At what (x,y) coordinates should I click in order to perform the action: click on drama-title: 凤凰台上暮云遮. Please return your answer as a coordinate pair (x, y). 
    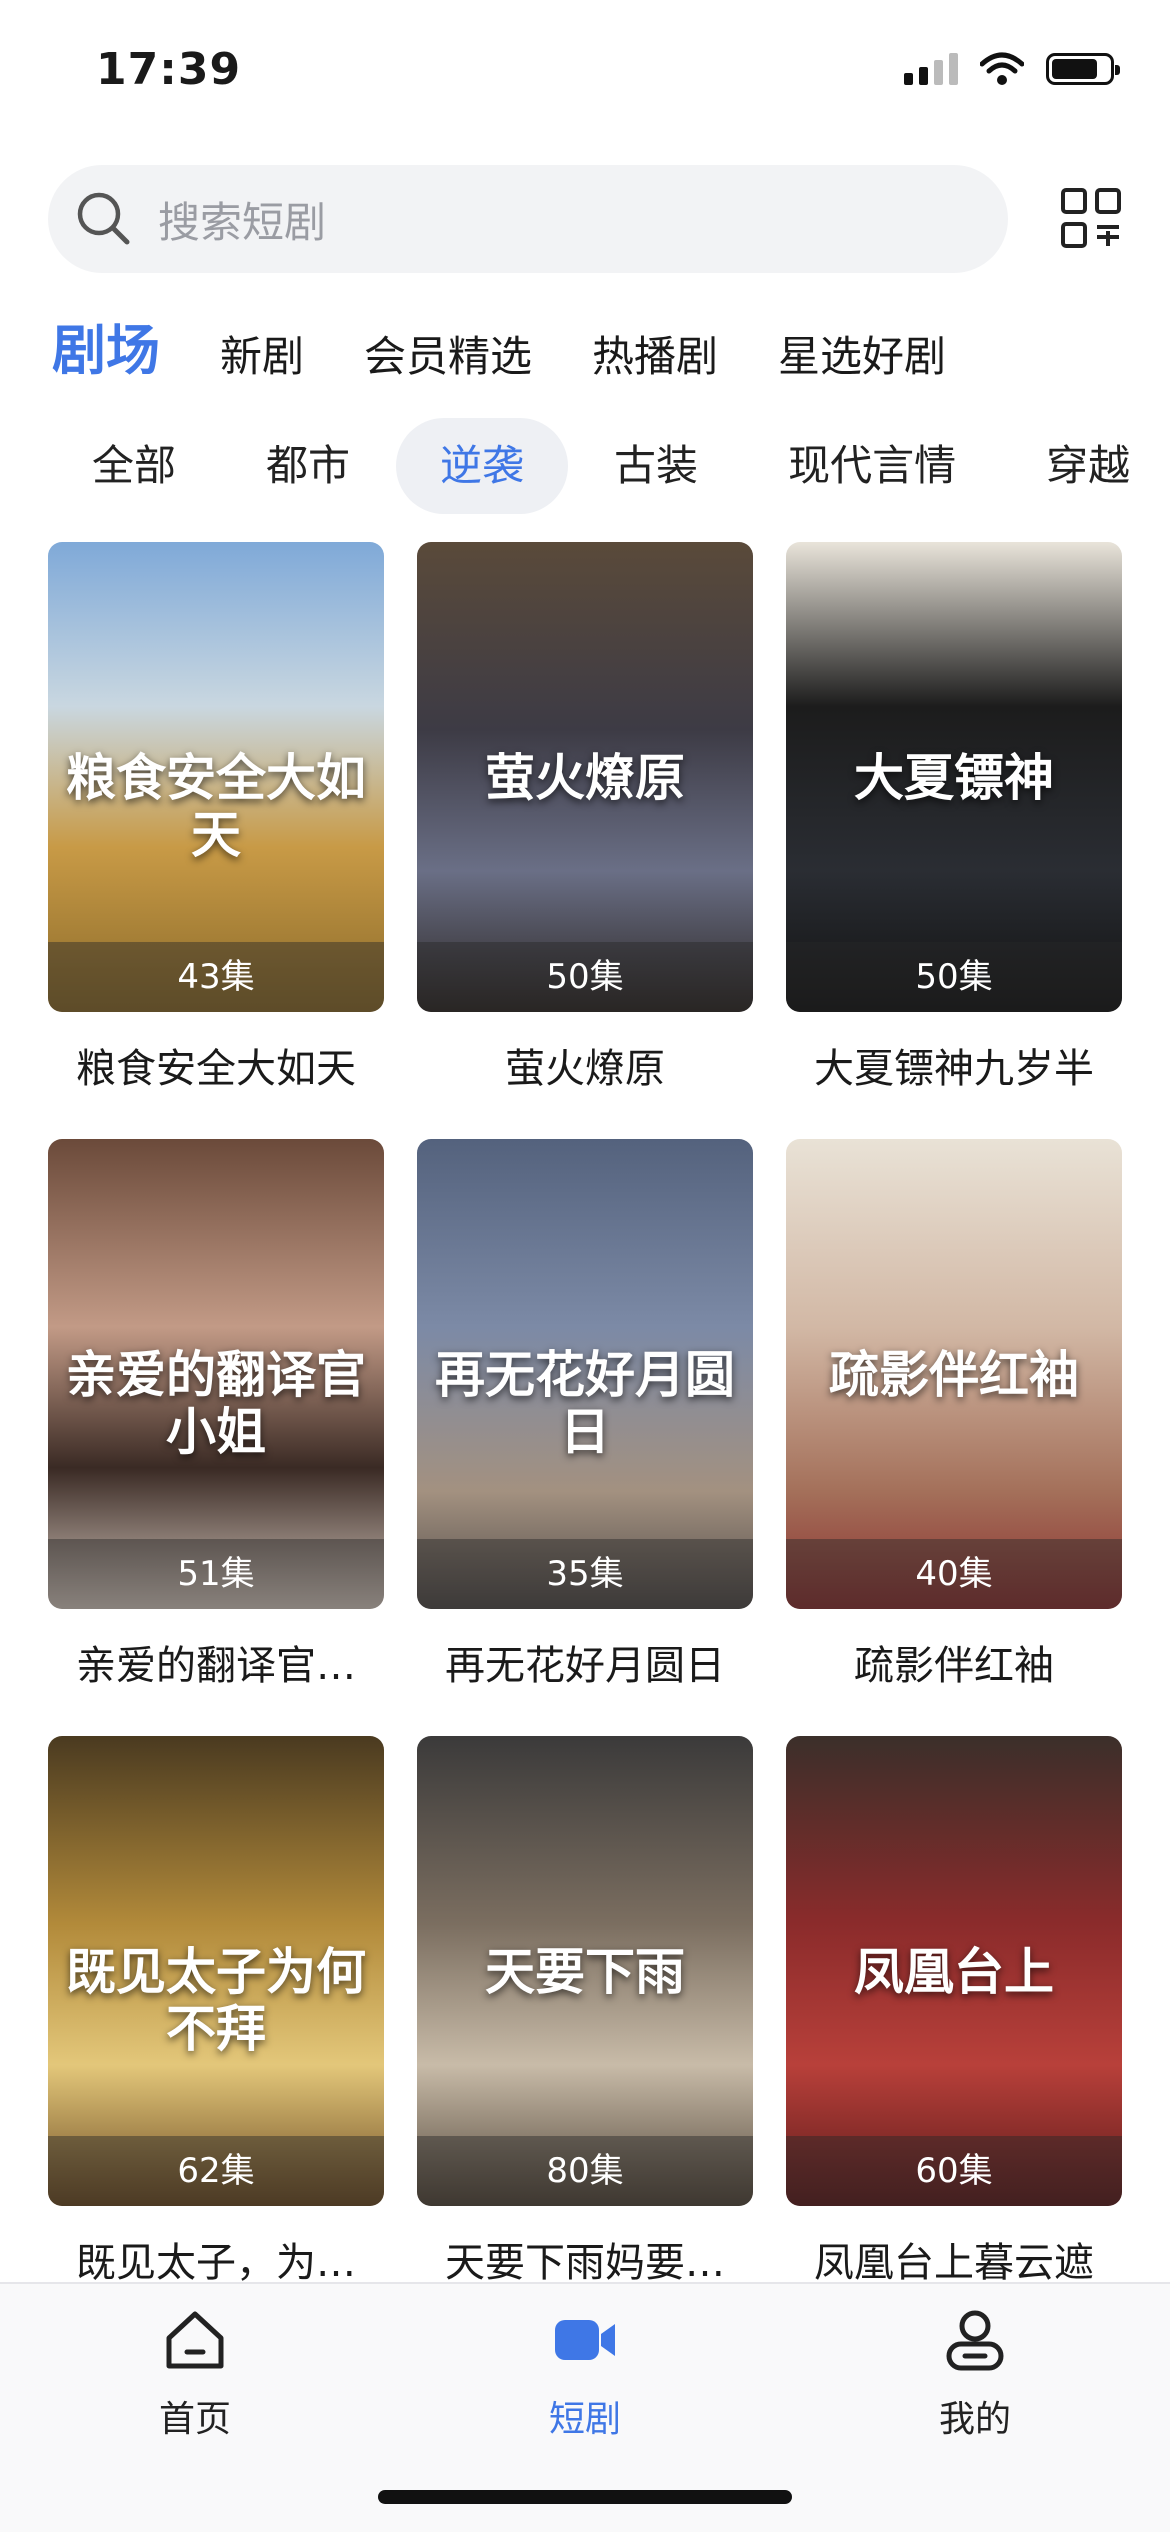
    Looking at the image, I should click on (954, 2259).